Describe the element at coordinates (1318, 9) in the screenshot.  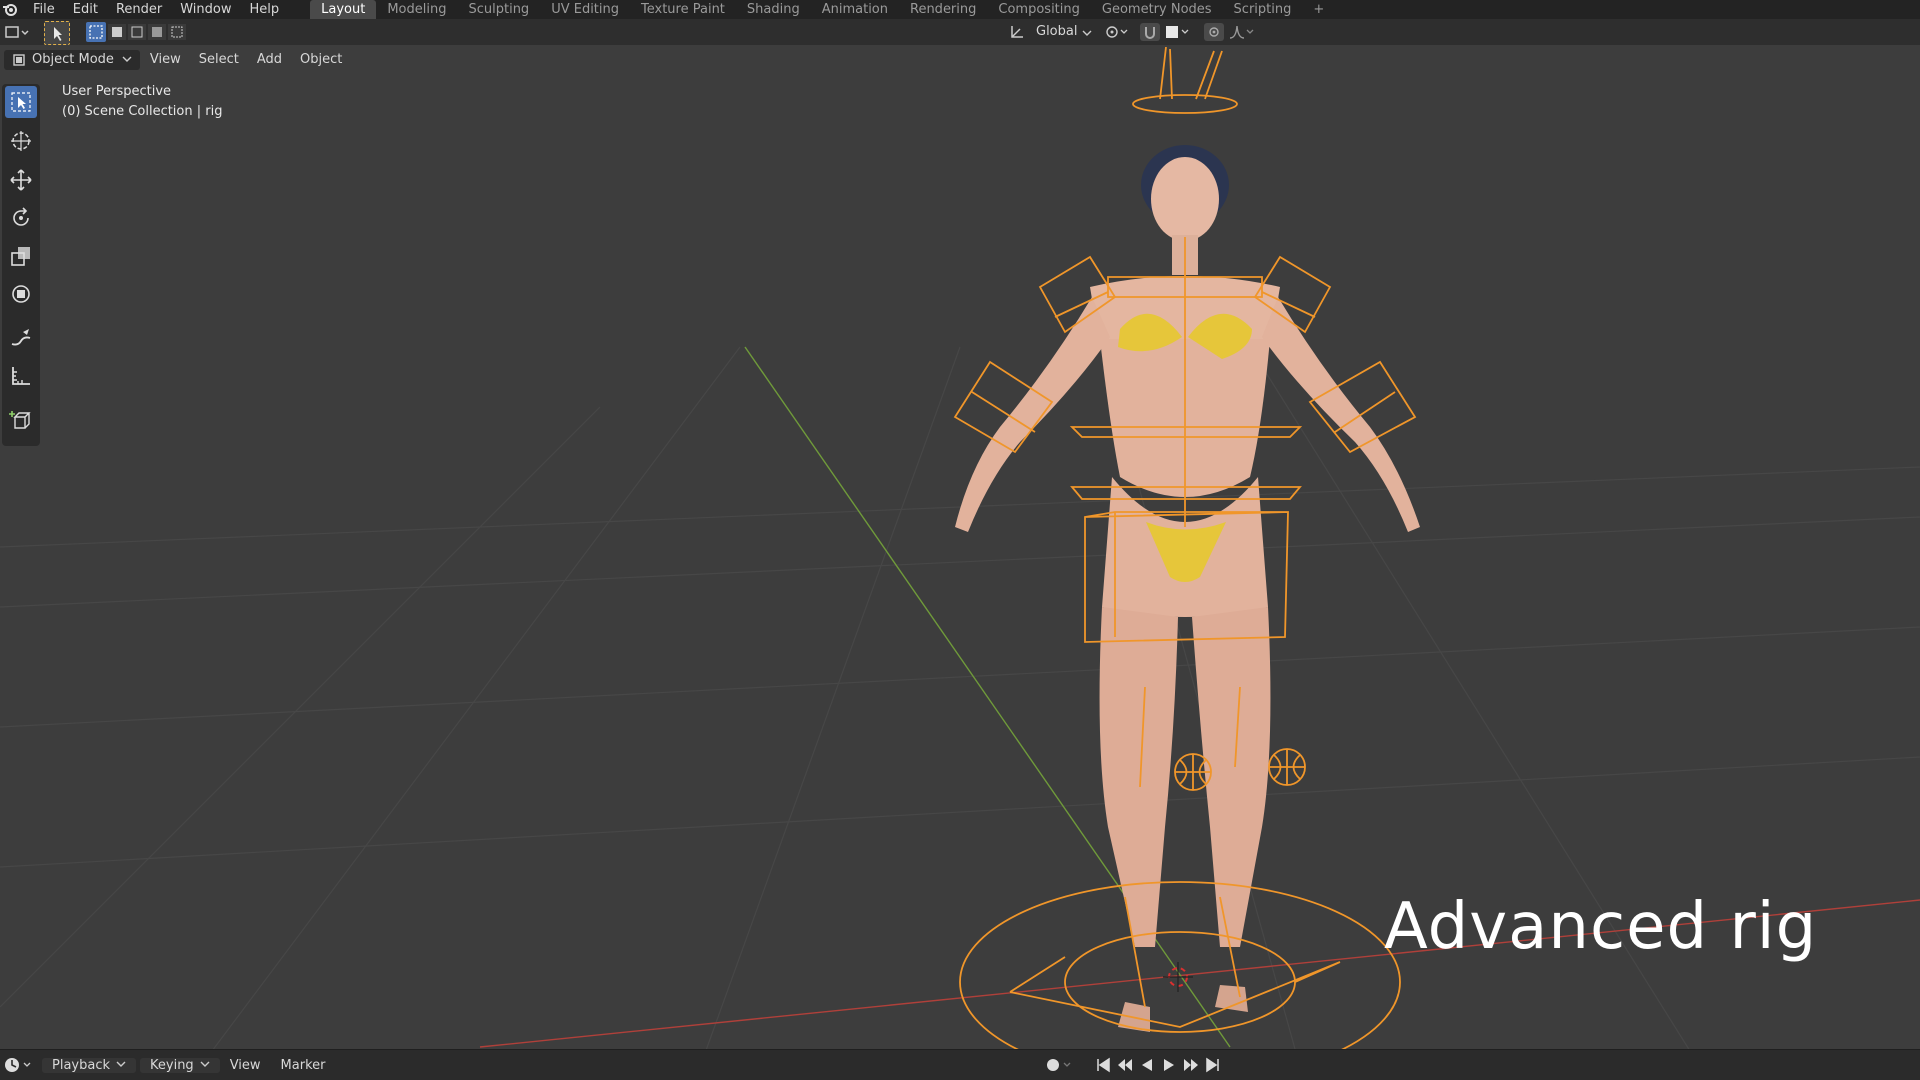
I see `add-workspace-button: +` at that location.